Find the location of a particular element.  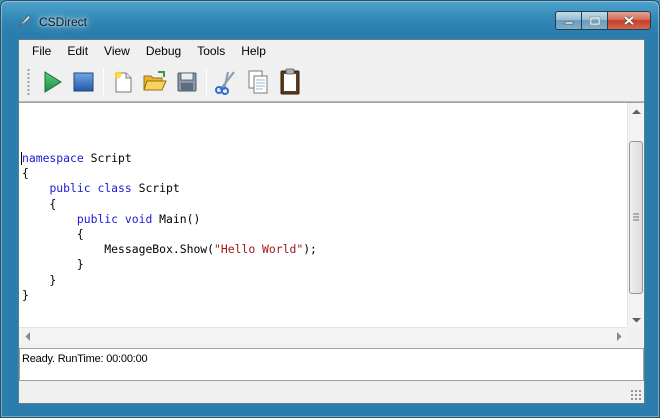

clipboard-icon is located at coordinates (290, 81).